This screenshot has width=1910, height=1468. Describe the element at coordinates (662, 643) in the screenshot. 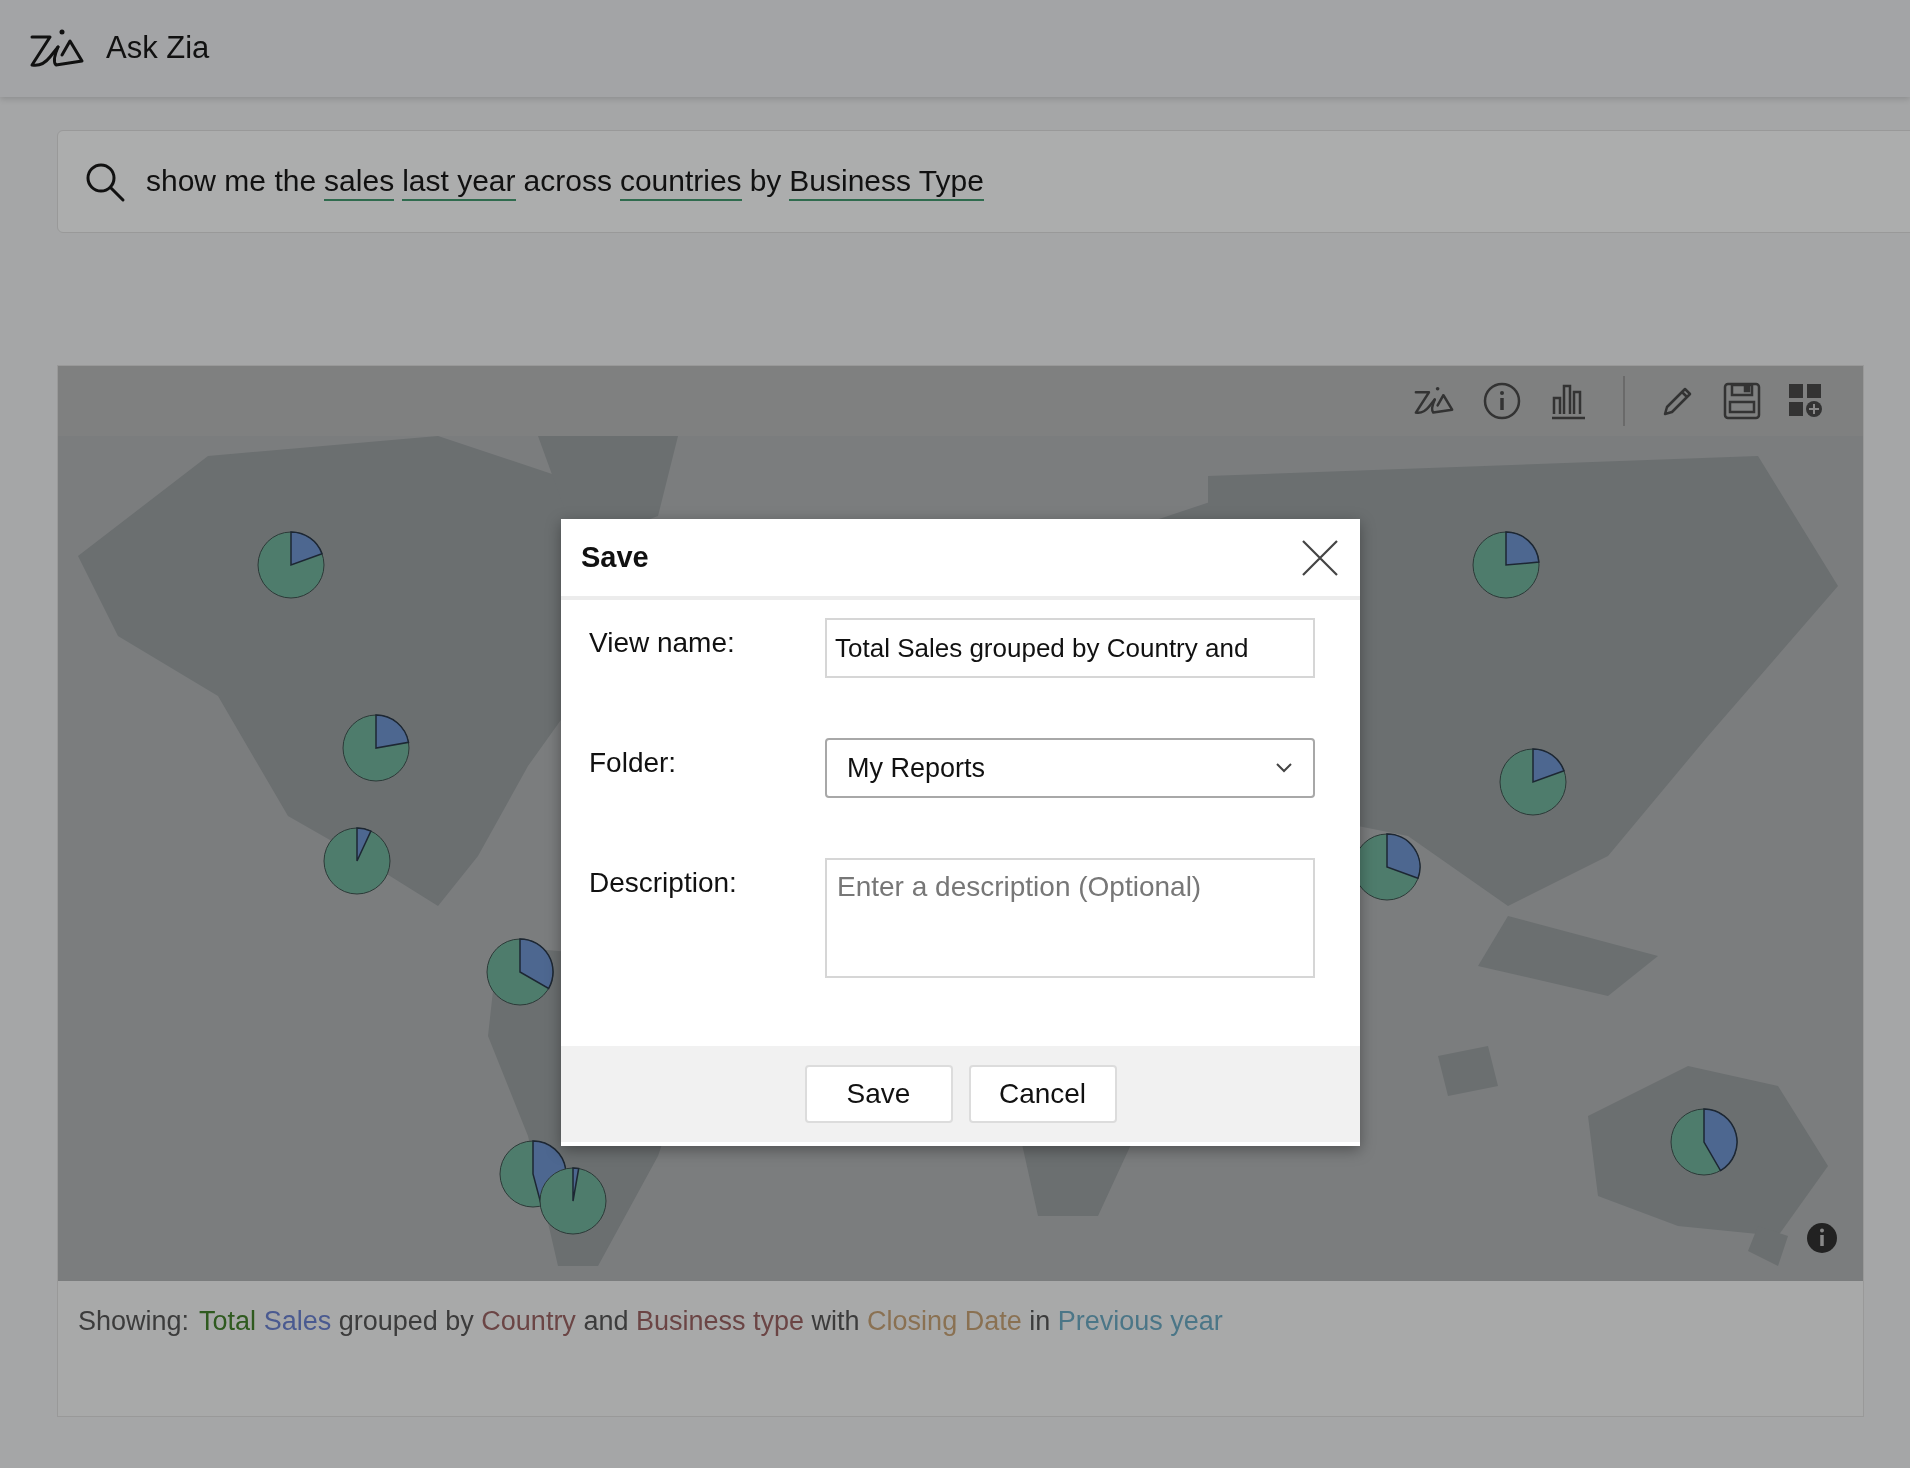

I see `field-label: View name:` at that location.